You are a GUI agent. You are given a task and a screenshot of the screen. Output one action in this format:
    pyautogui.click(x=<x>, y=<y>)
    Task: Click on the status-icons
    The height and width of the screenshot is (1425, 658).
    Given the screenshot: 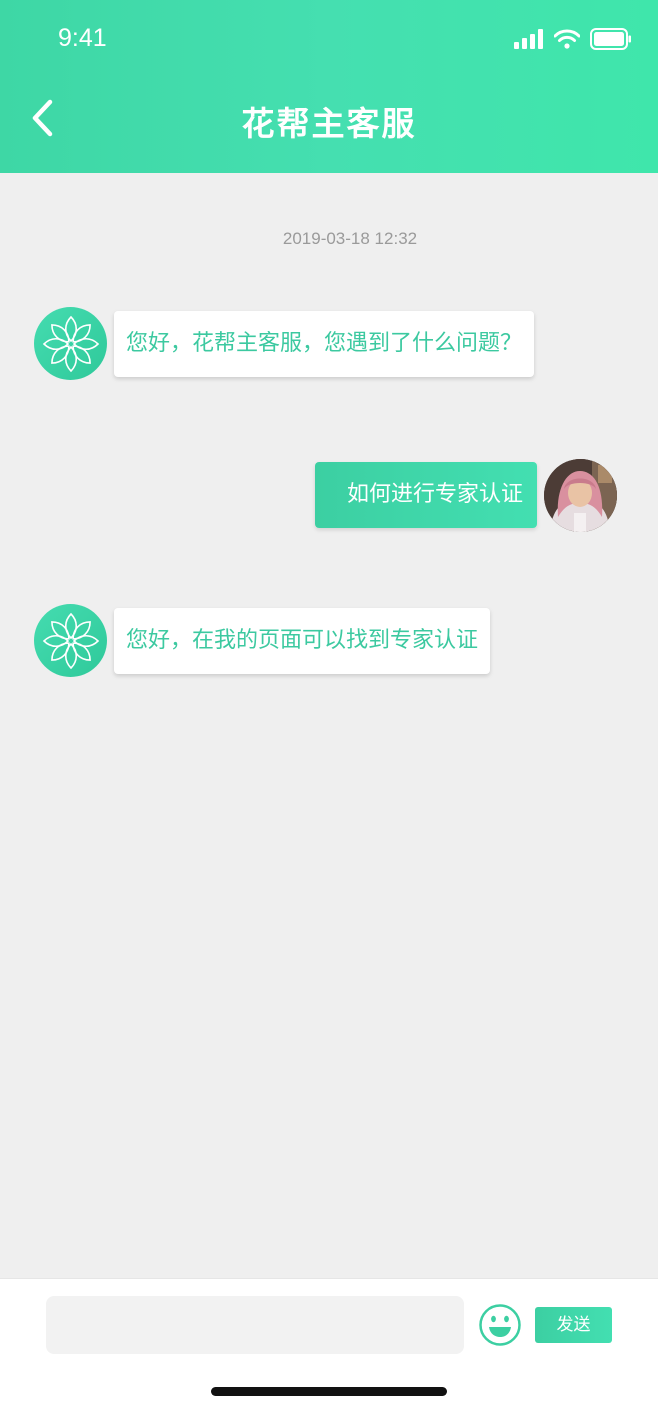 What is the action you would take?
    pyautogui.click(x=573, y=41)
    